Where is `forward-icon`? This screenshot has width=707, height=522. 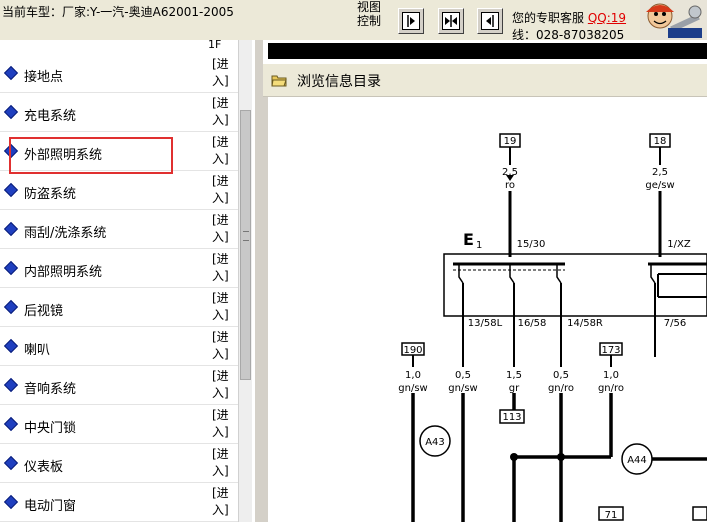 forward-icon is located at coordinates (411, 21).